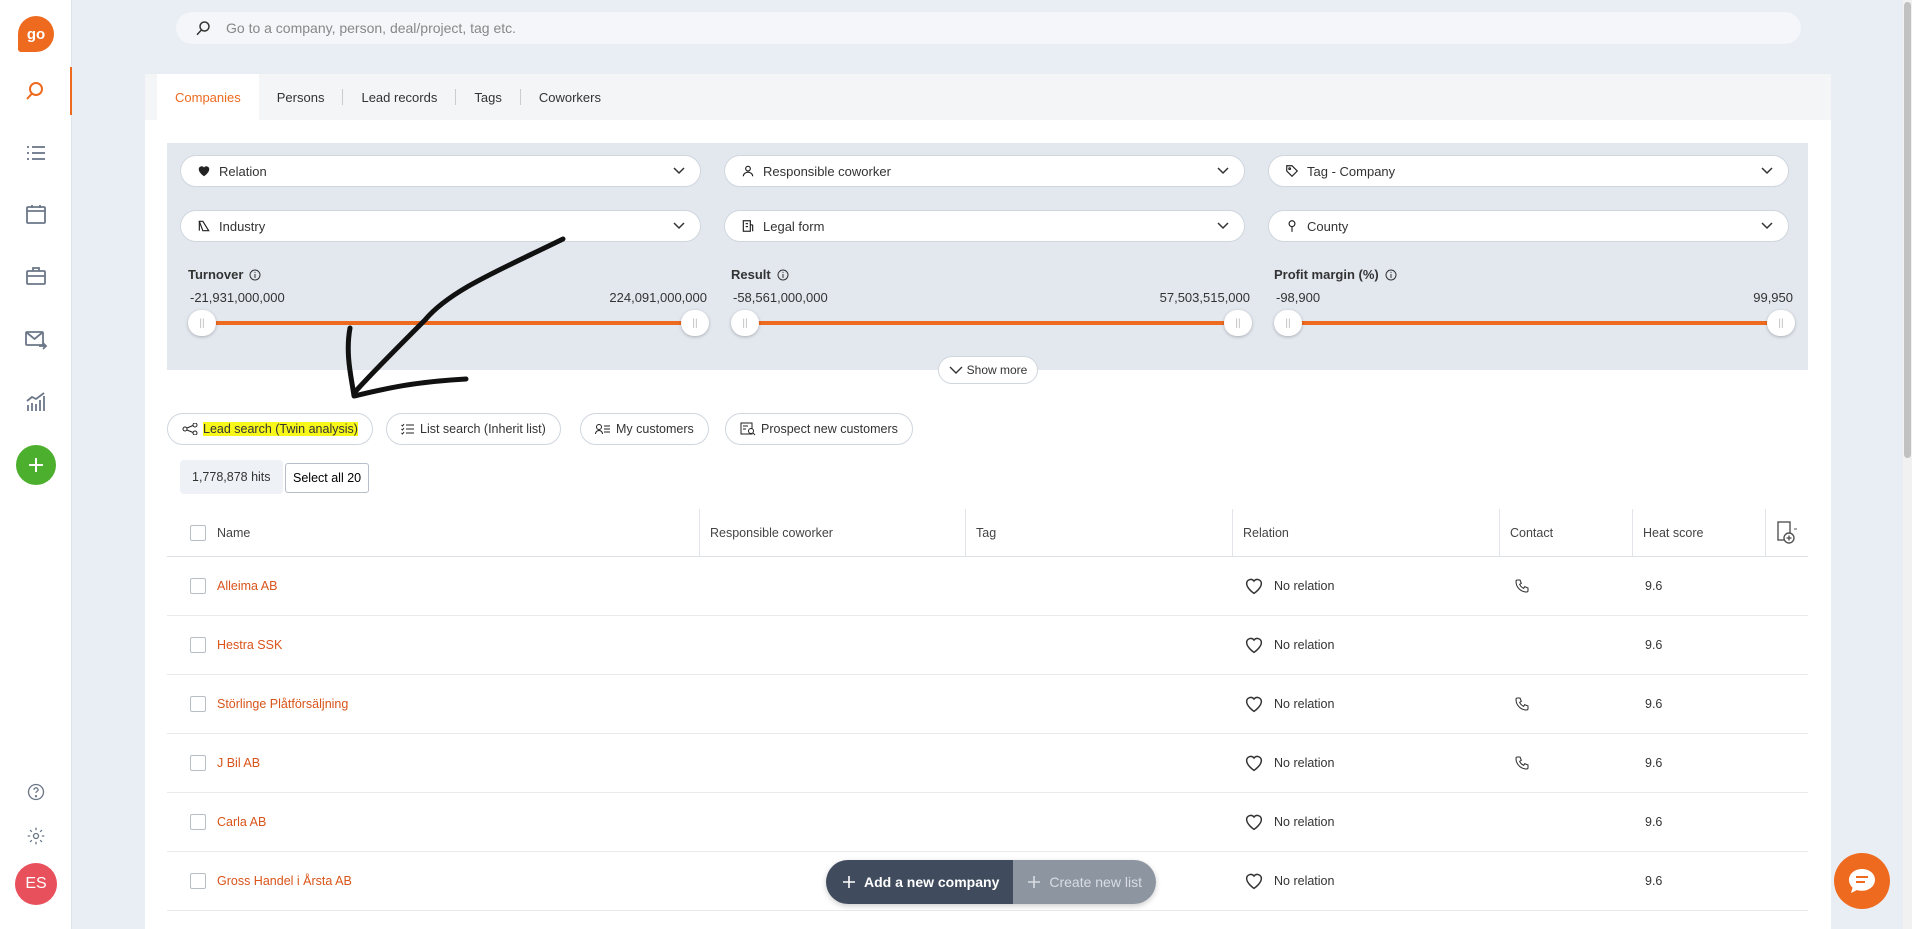 This screenshot has width=1912, height=929. Describe the element at coordinates (987, 763) in the screenshot. I see `table-row: J Bil AB No relation 9.6` at that location.